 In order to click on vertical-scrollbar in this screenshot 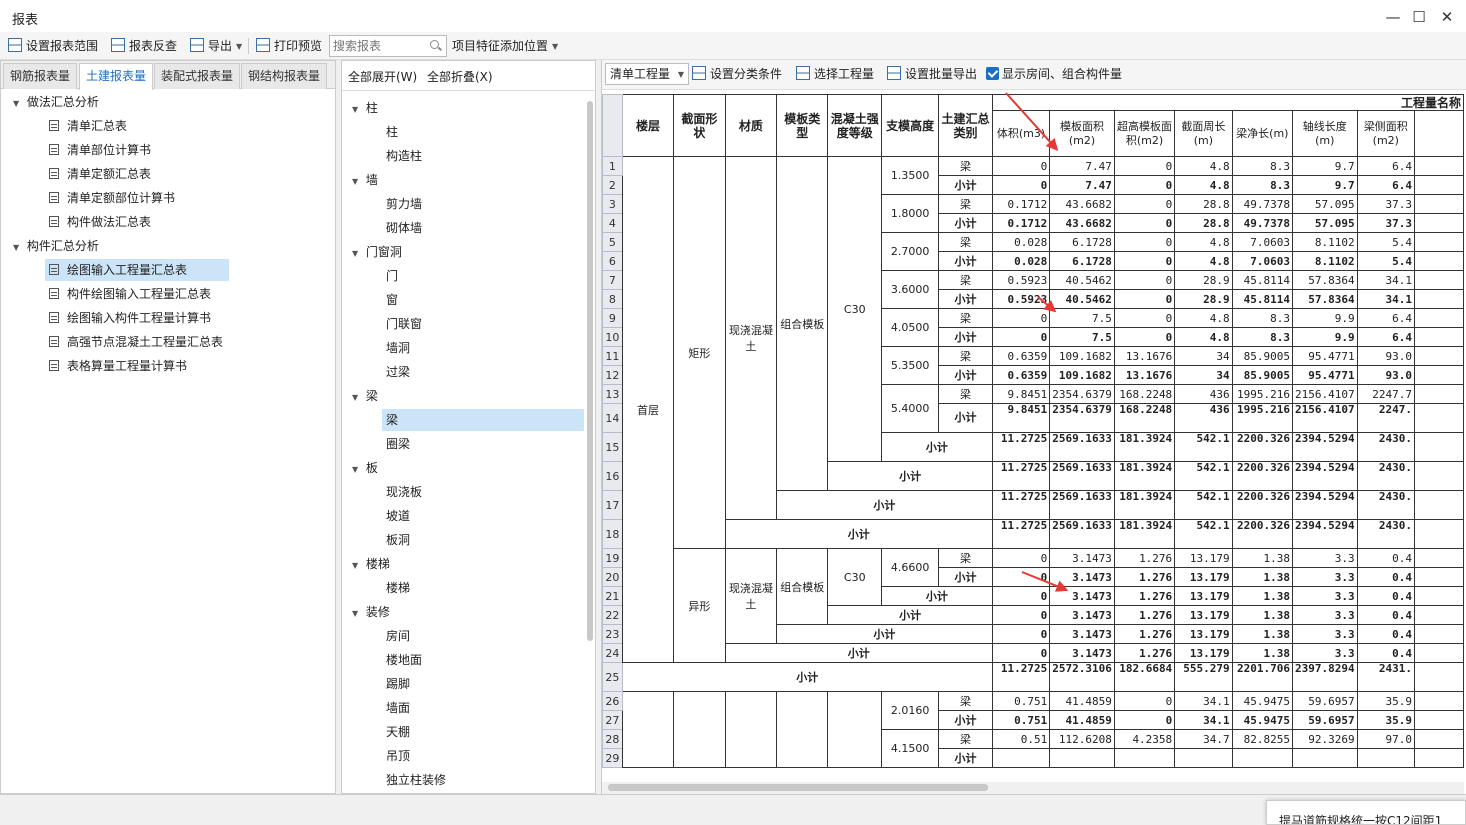, I will do `click(590, 371)`.